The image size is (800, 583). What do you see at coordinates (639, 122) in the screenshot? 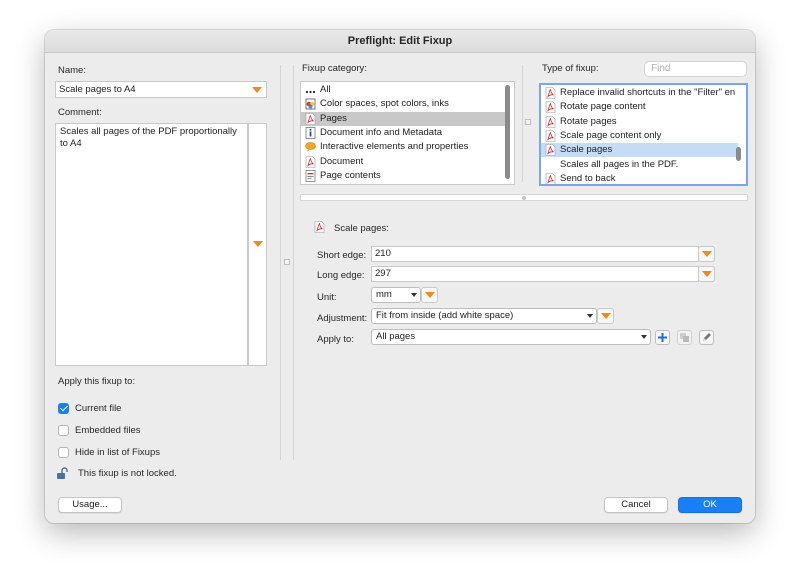
I see `type-item-rotate-pages: Rotate pages` at bounding box center [639, 122].